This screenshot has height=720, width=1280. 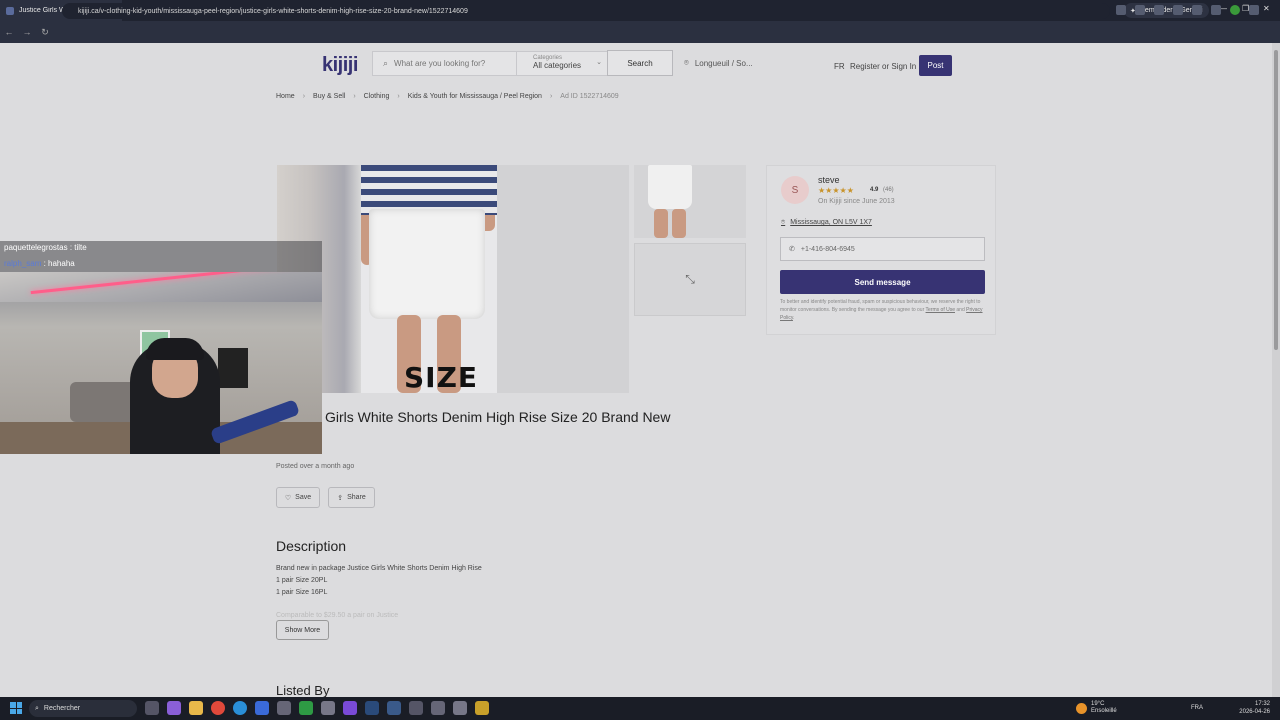 I want to click on striped-shirt, so click(x=429, y=190).